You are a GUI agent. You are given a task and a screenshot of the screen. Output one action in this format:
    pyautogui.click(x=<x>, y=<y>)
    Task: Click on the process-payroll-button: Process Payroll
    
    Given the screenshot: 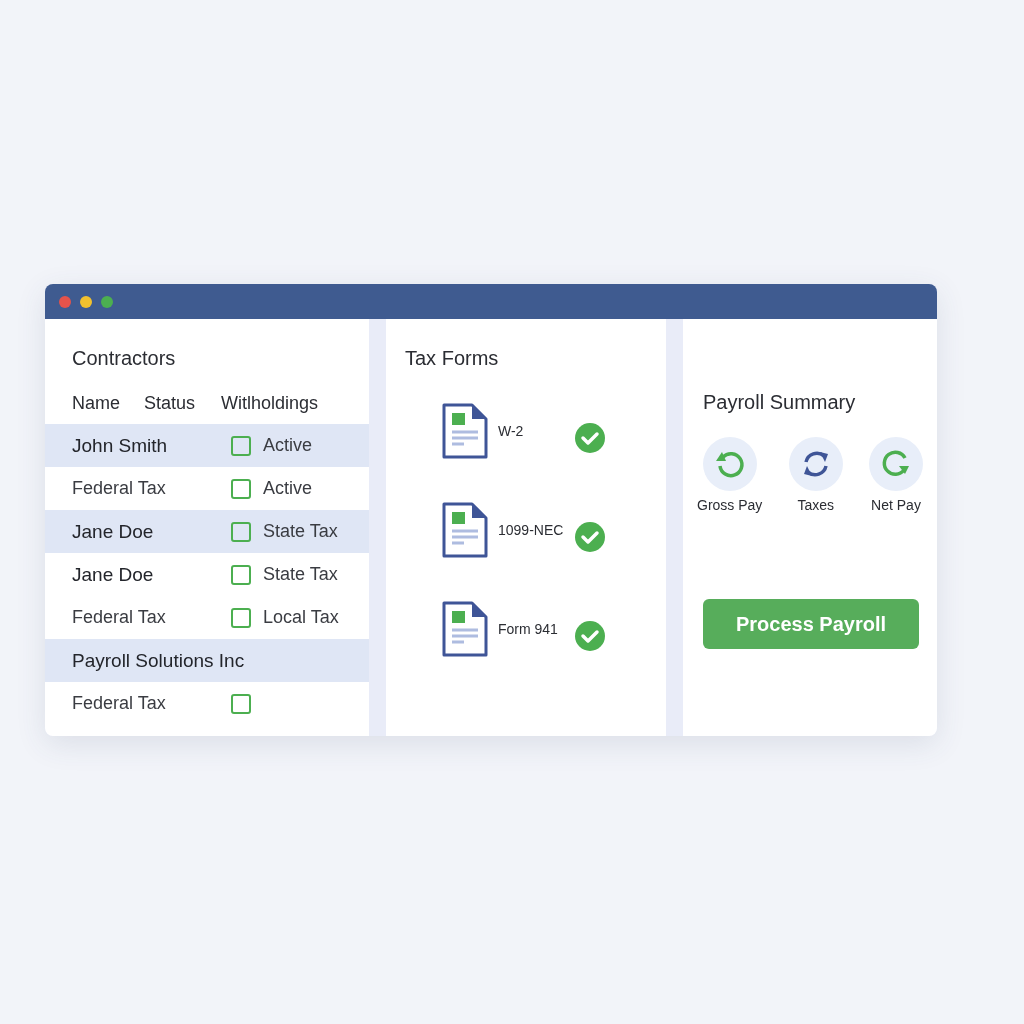 What is the action you would take?
    pyautogui.click(x=811, y=624)
    